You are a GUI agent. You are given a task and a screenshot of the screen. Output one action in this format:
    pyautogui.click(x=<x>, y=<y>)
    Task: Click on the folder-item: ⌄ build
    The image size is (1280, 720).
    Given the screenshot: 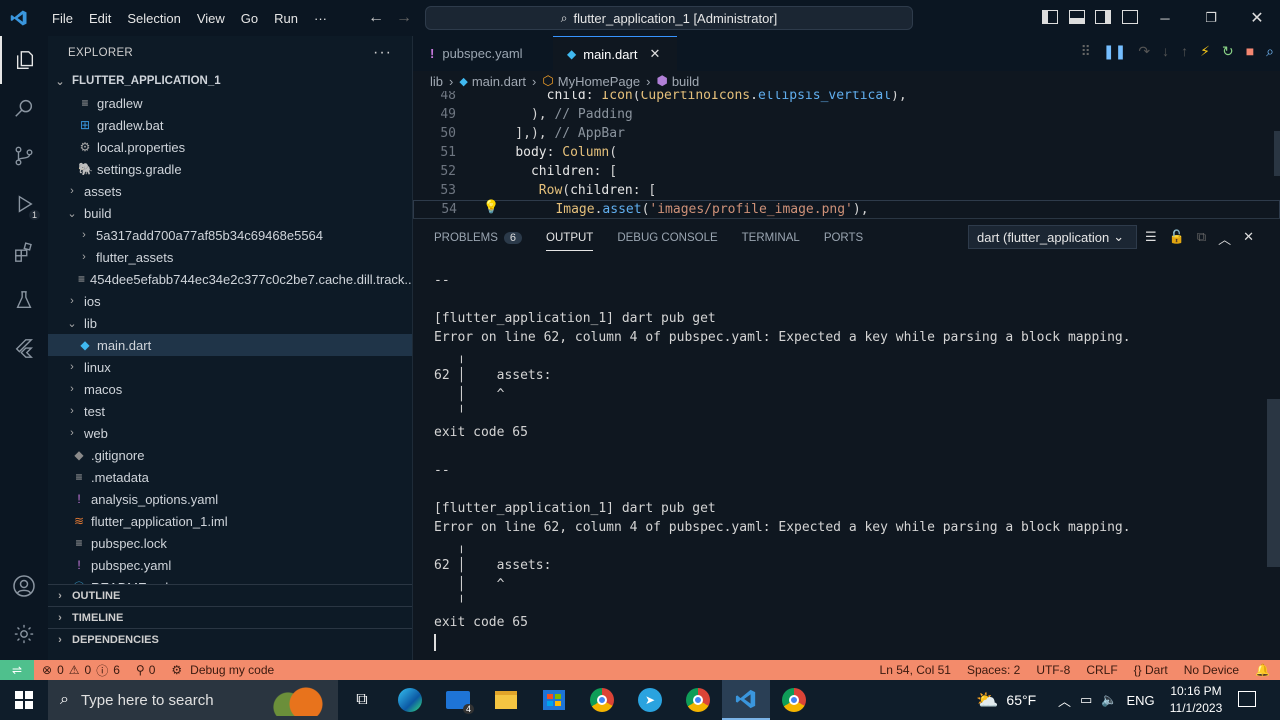 What is the action you would take?
    pyautogui.click(x=230, y=213)
    